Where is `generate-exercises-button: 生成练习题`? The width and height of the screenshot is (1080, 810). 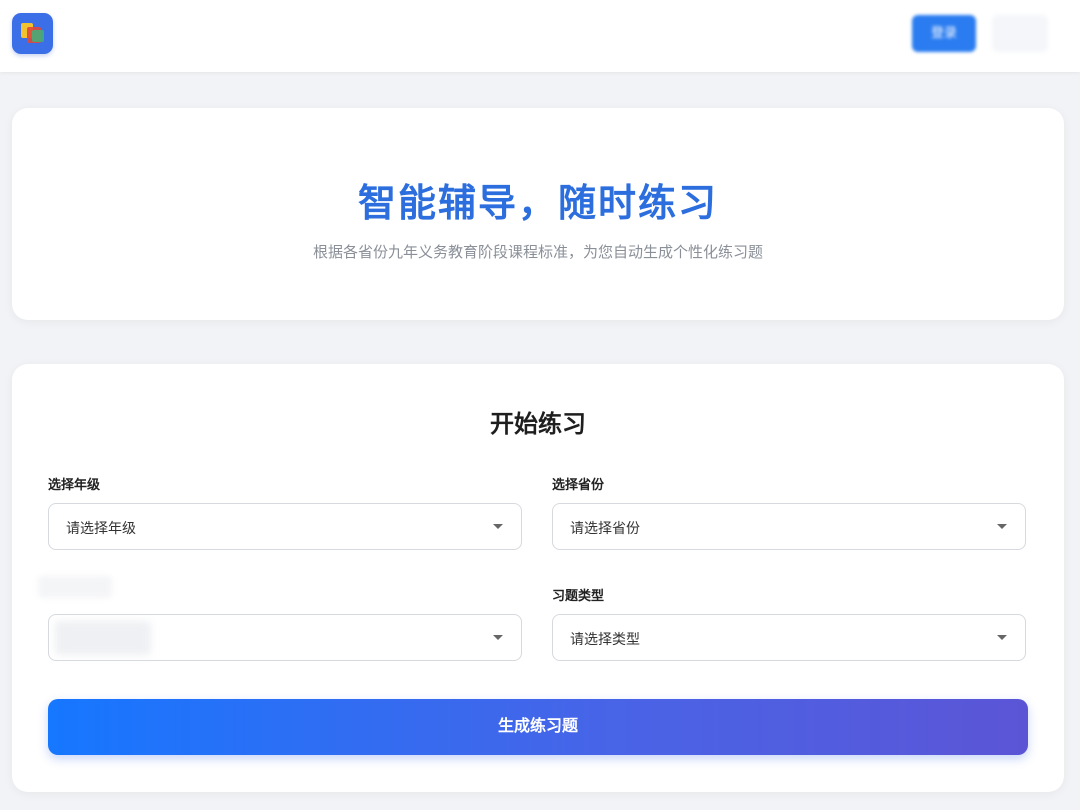 generate-exercises-button: 生成练习题 is located at coordinates (538, 727).